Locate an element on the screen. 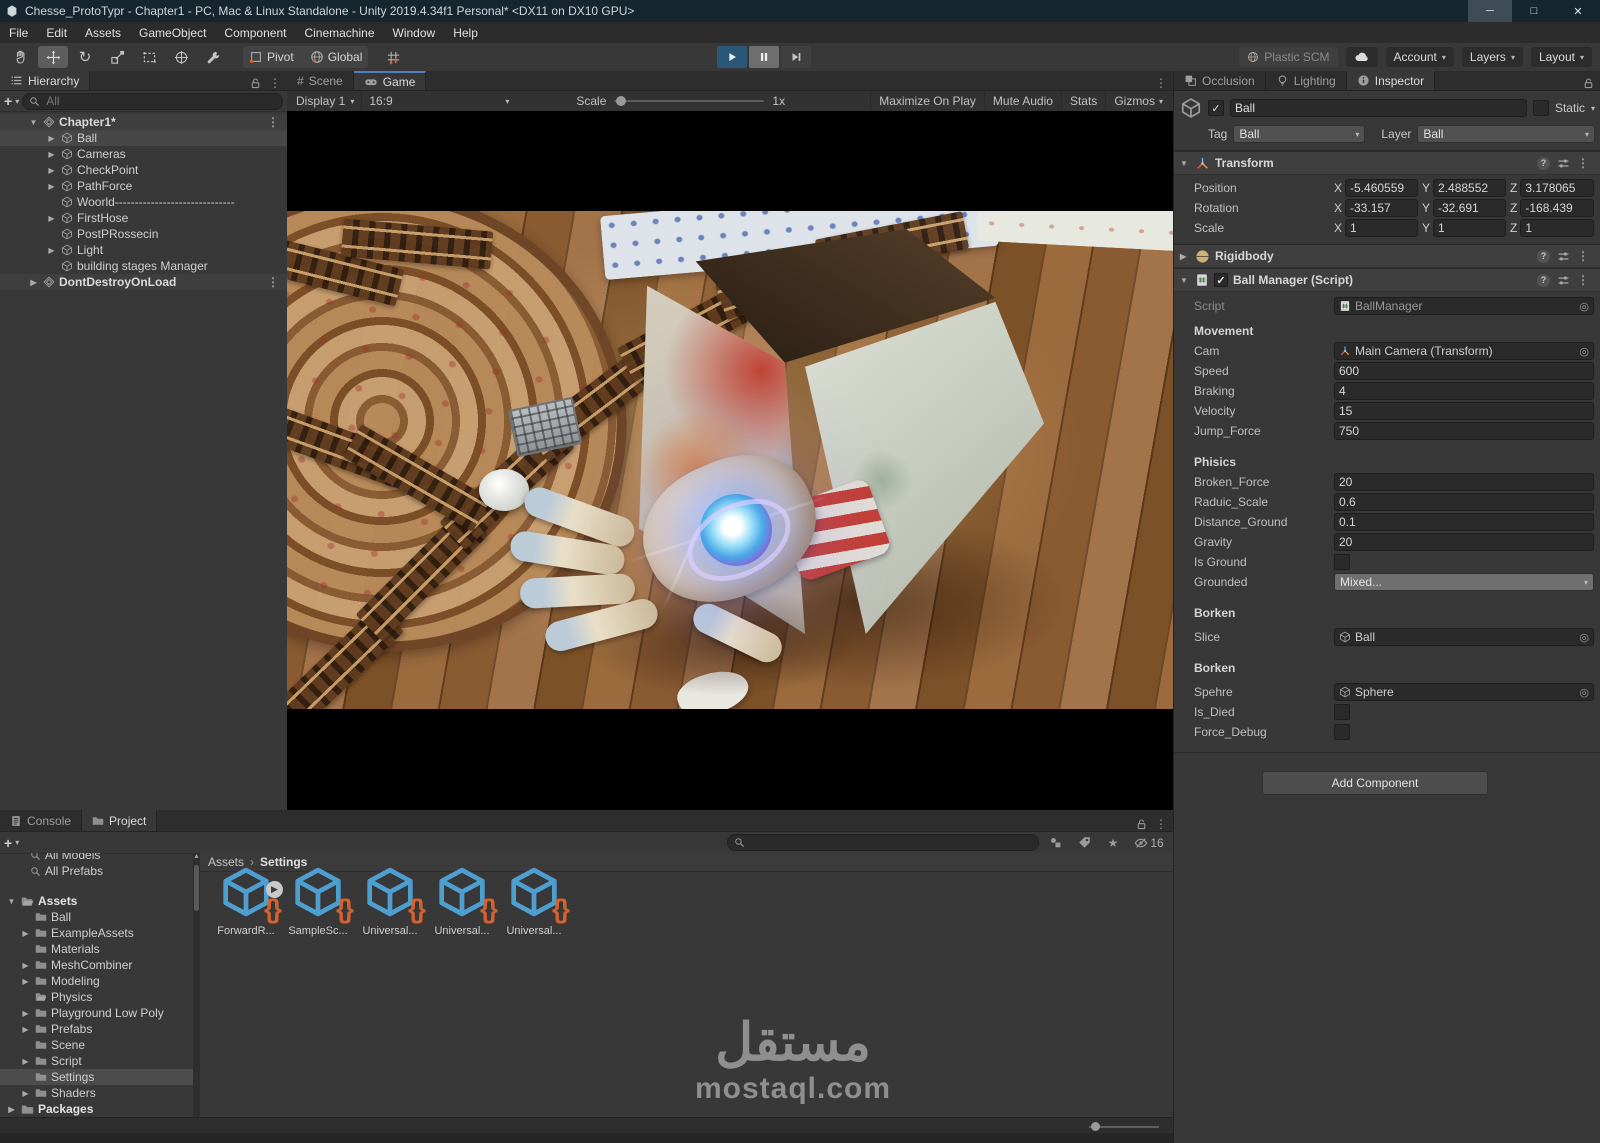  menu-gameobject: GameObject is located at coordinates (172, 32).